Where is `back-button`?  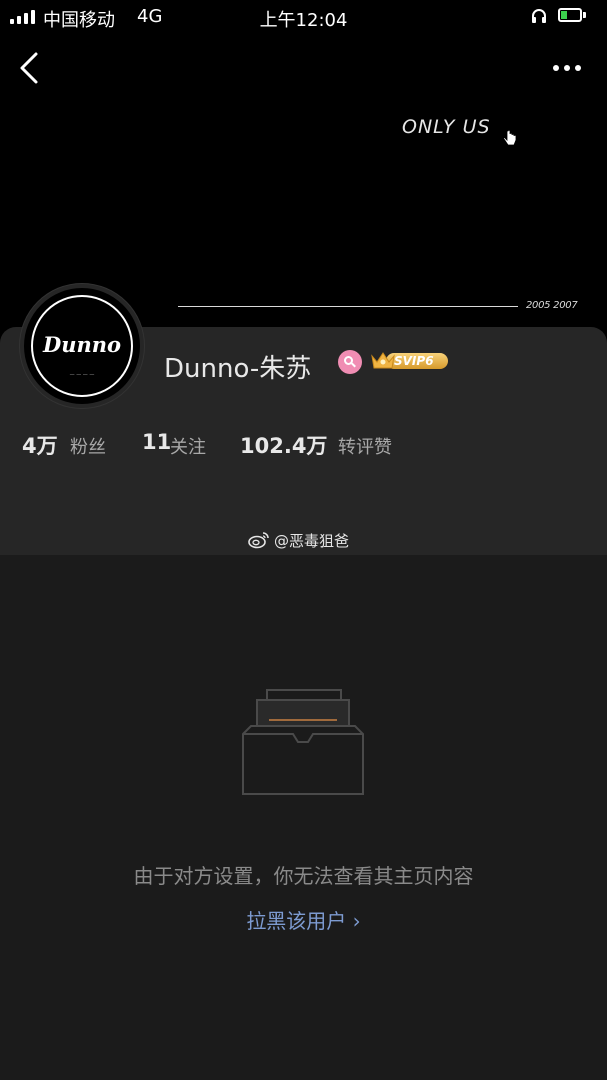
back-button is located at coordinates (31, 68).